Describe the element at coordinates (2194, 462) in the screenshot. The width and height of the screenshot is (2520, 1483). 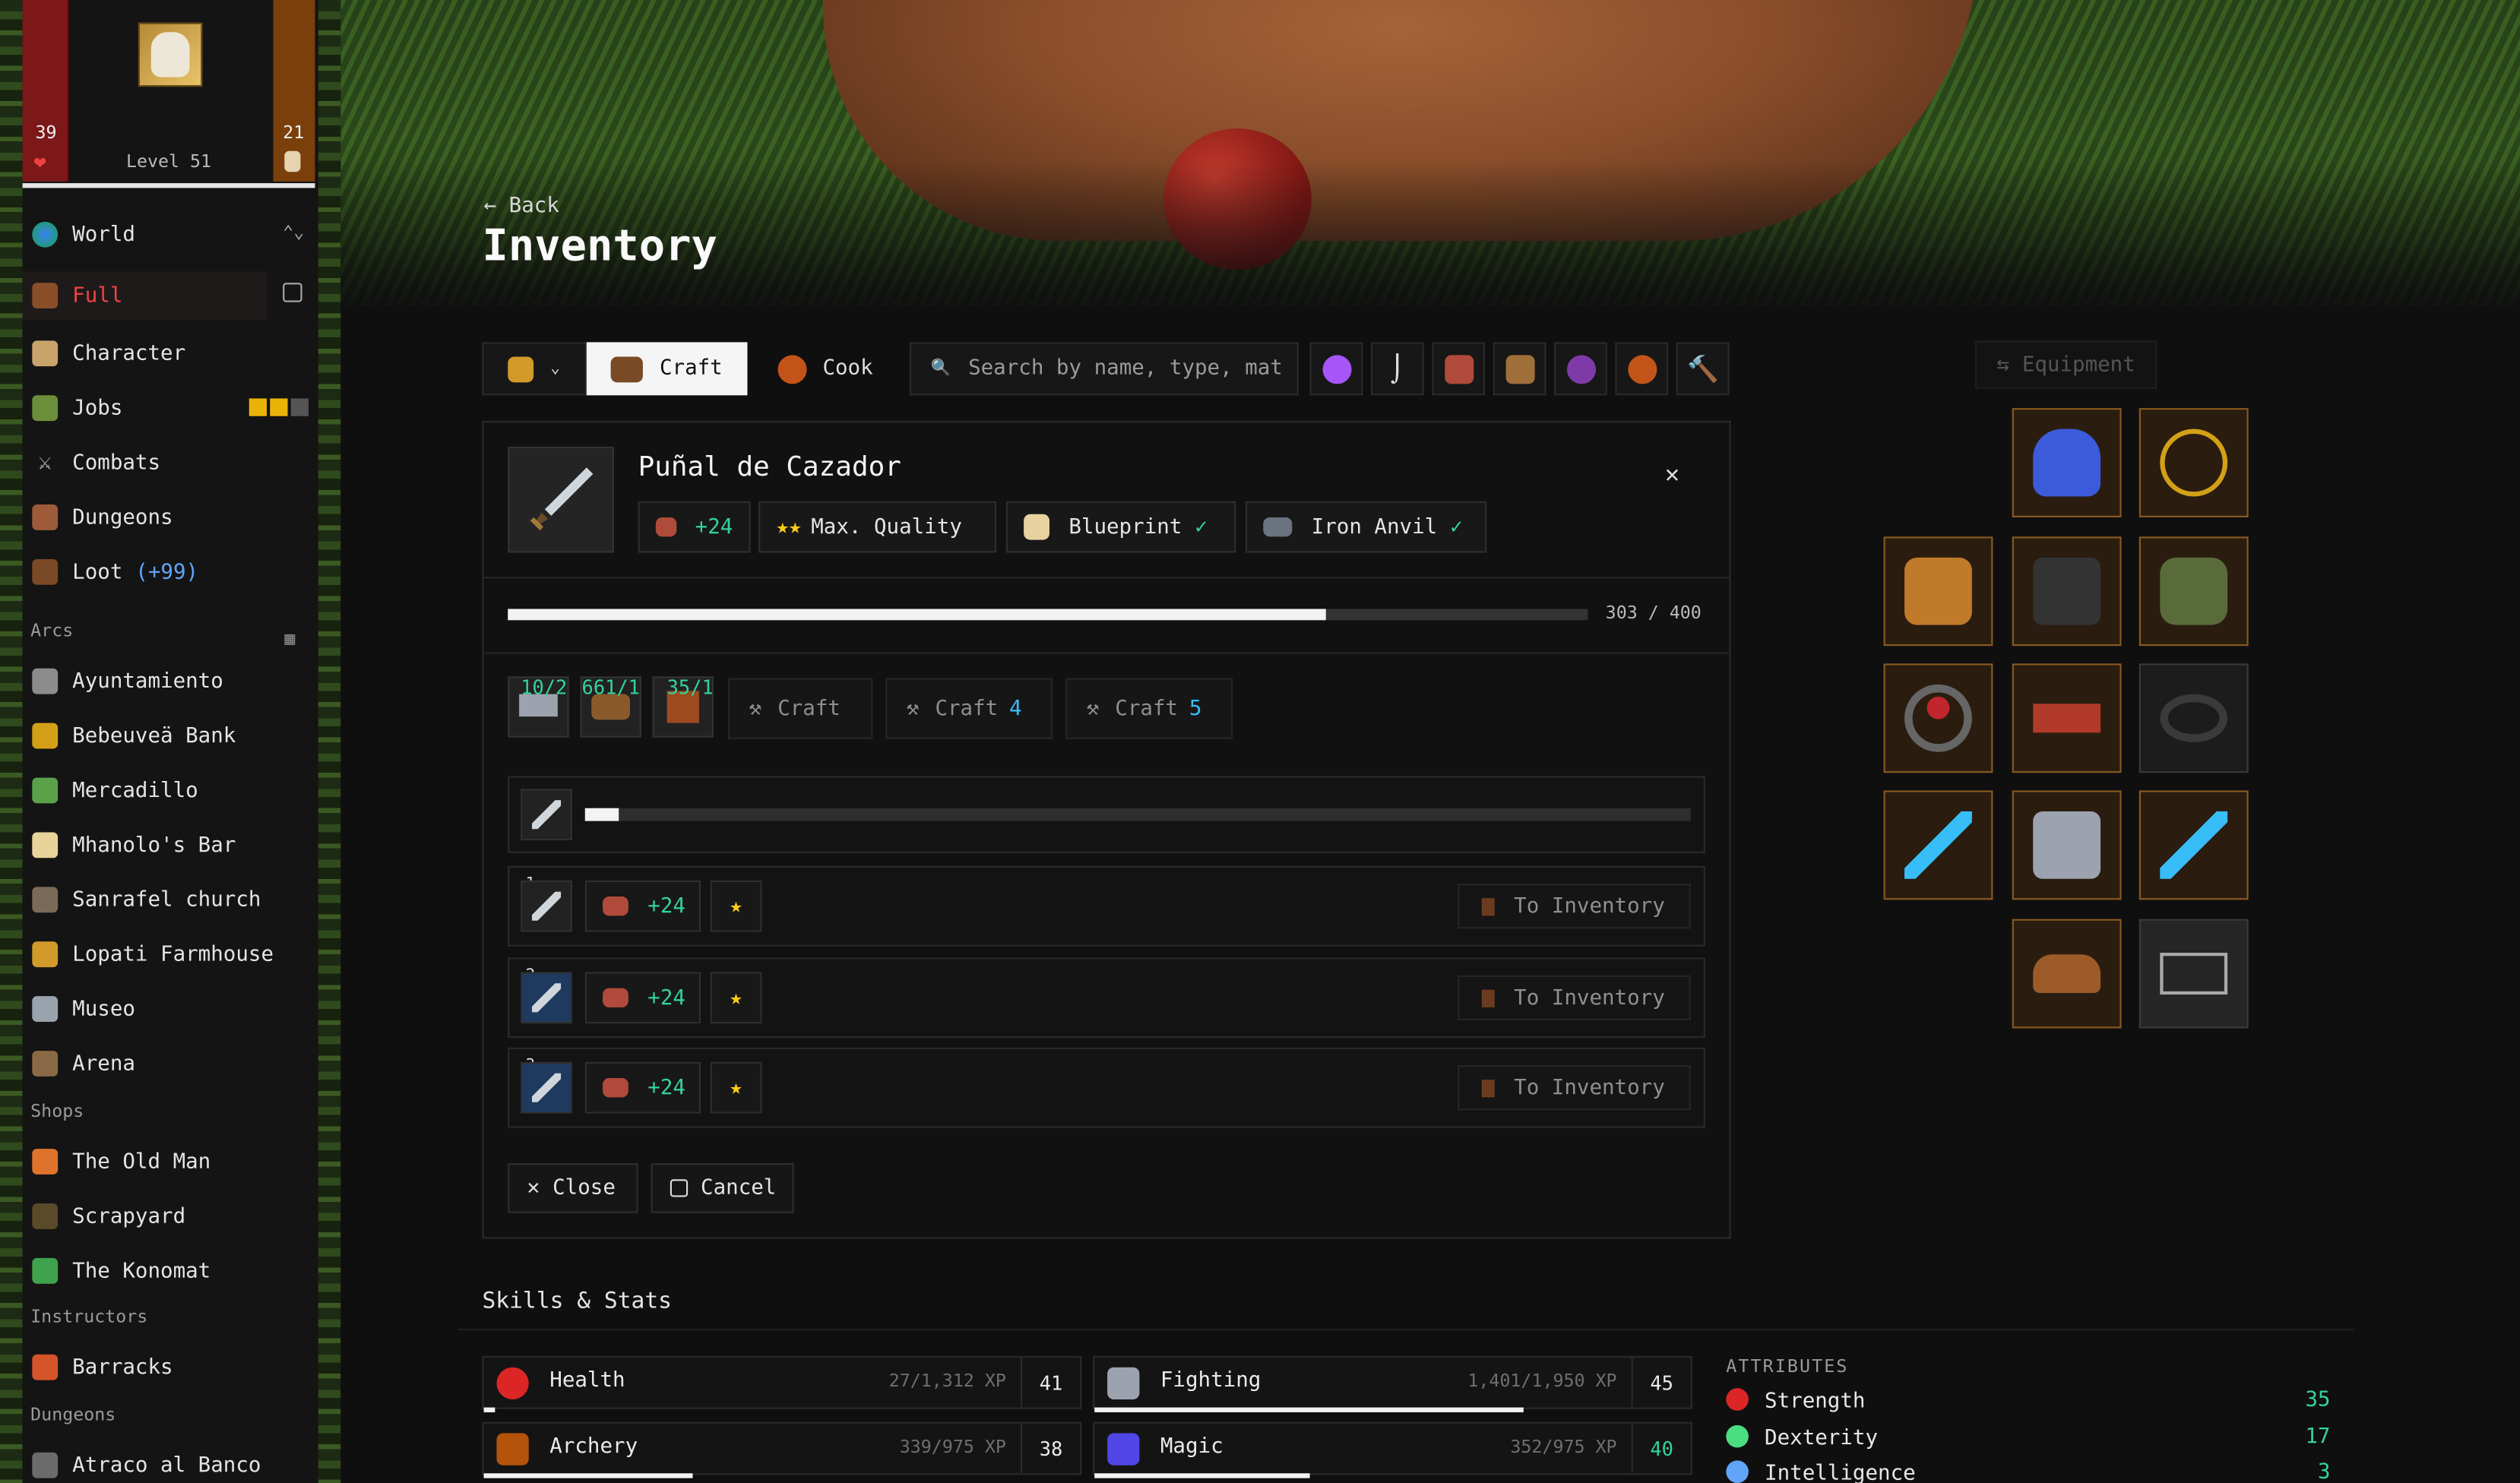
I see `equip-slot-neck` at that location.